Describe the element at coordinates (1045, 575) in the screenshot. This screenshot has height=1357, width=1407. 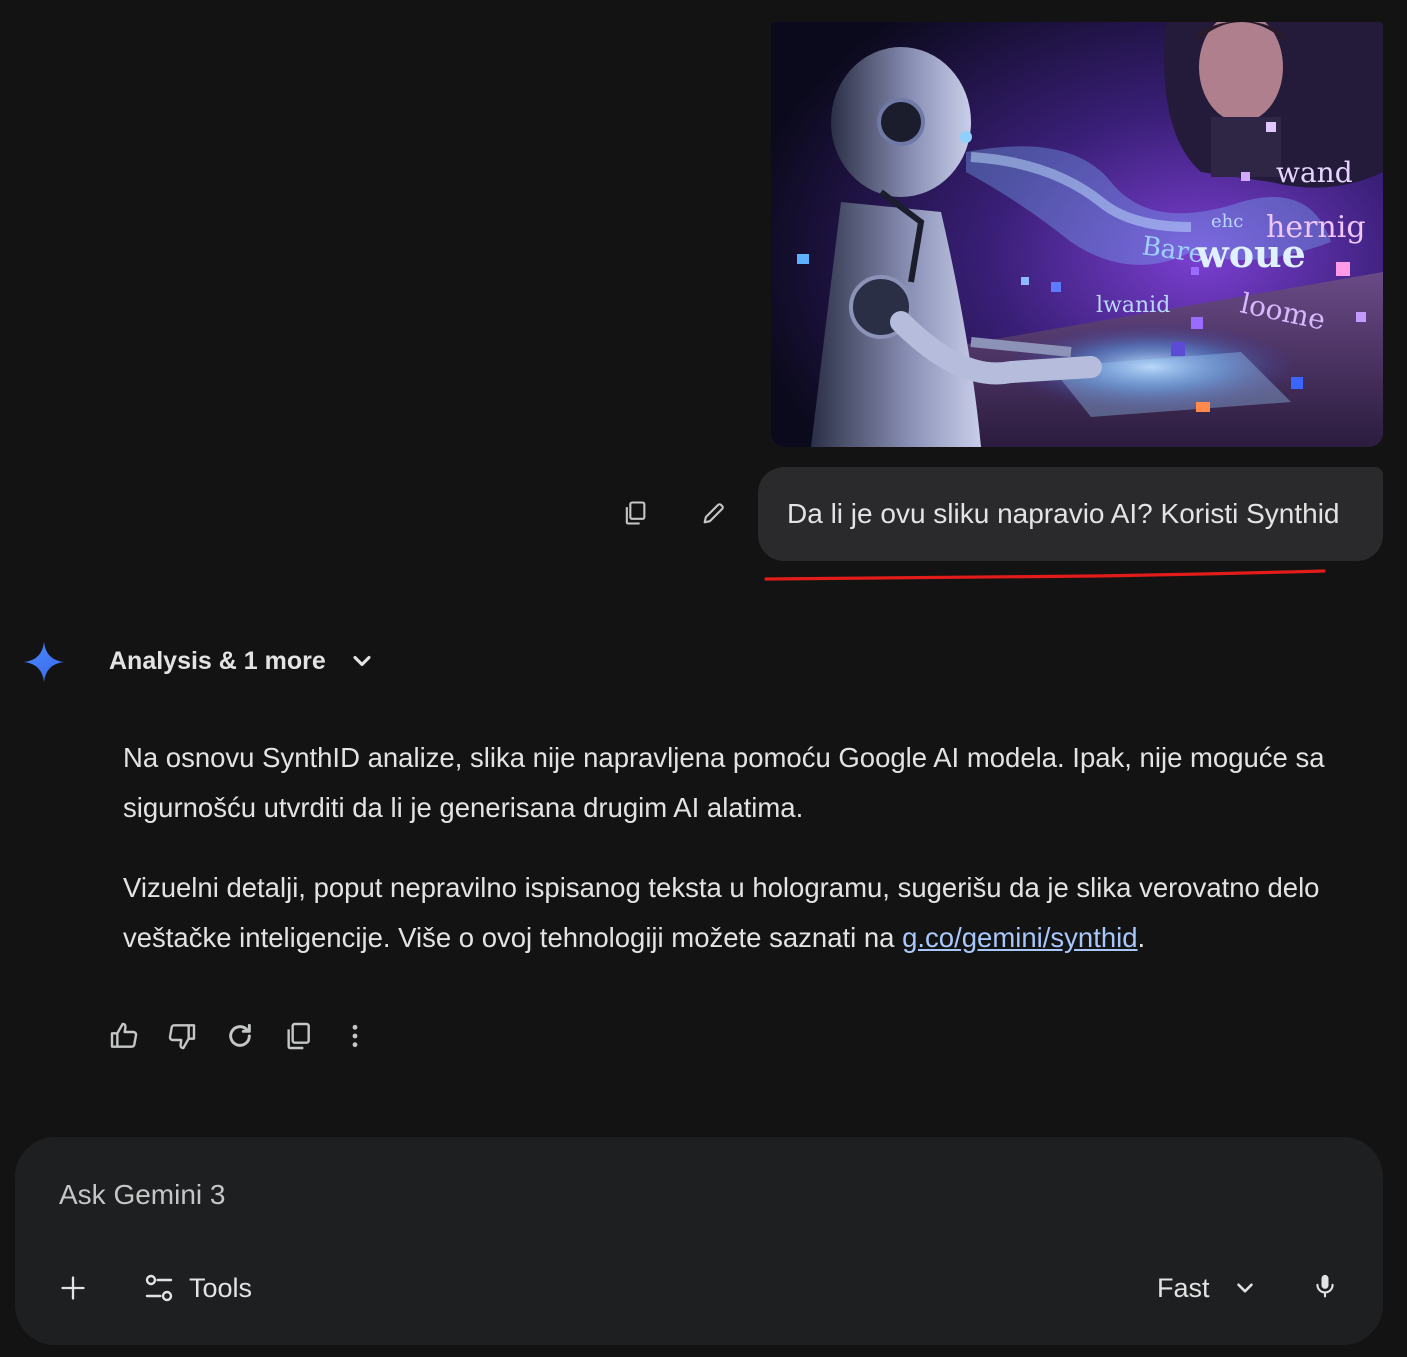
I see `annotation-underline` at that location.